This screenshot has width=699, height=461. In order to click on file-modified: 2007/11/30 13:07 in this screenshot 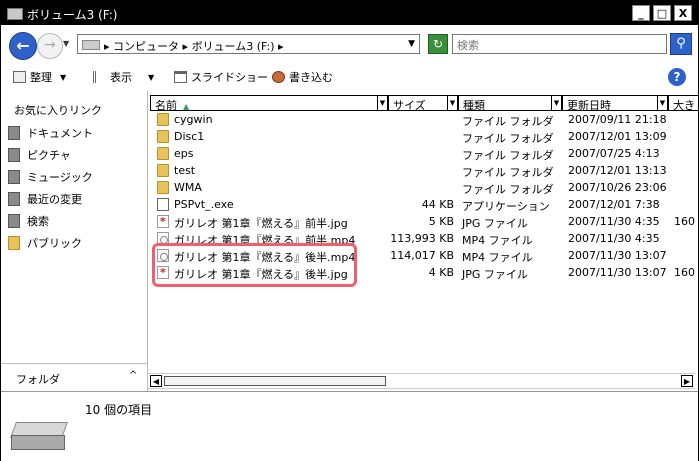, I will do `click(617, 255)`.